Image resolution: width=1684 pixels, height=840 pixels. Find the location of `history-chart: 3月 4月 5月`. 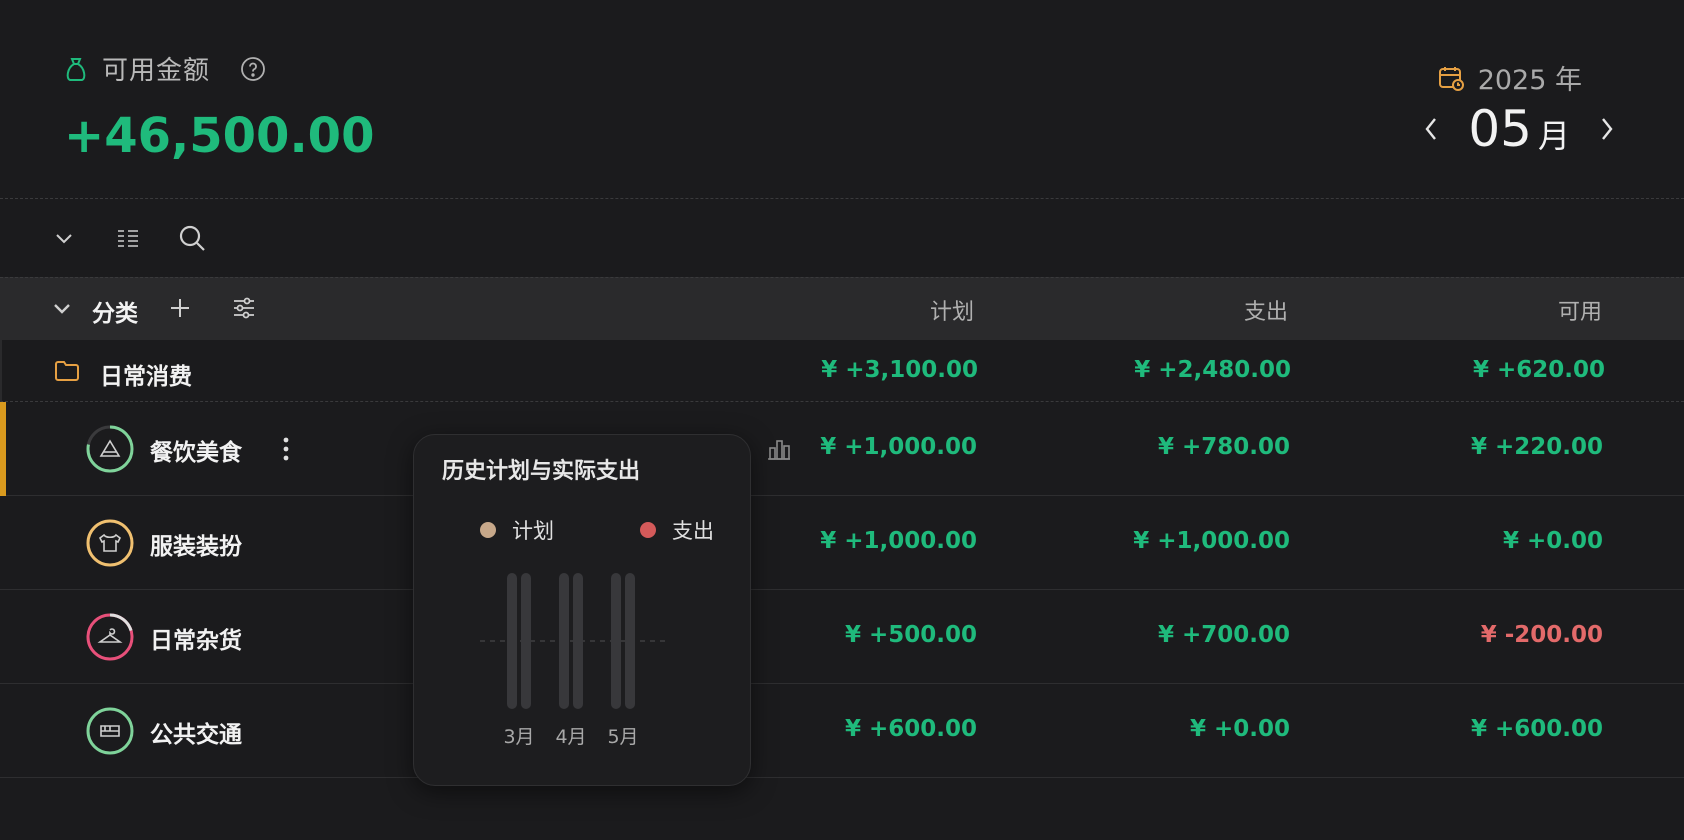

history-chart: 3月 4月 5月 is located at coordinates (575, 660).